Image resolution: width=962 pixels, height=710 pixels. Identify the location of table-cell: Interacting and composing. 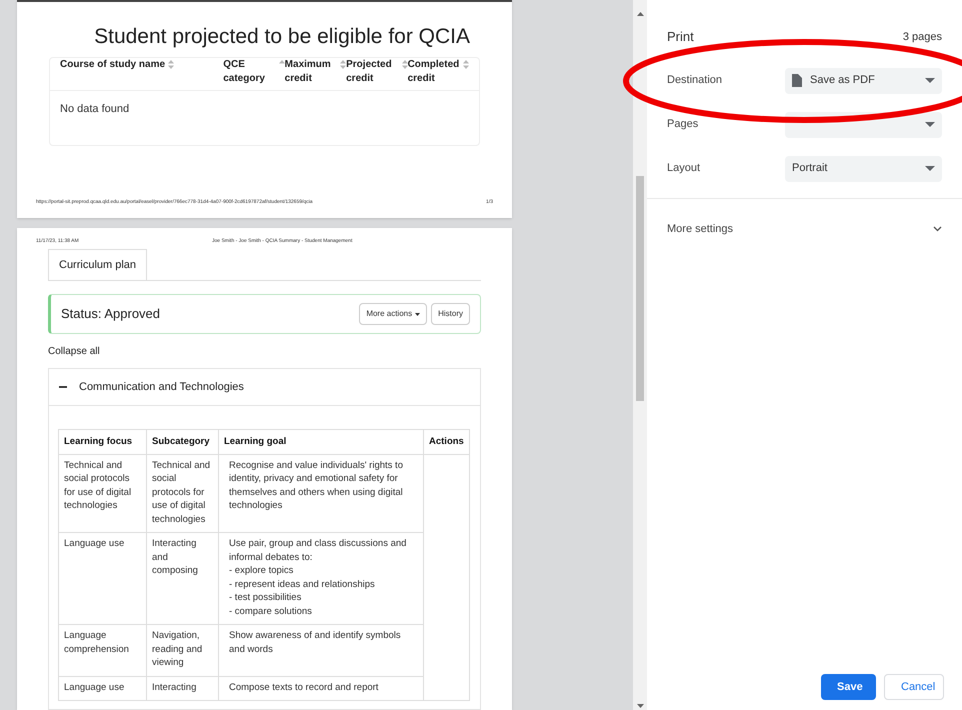
(182, 578).